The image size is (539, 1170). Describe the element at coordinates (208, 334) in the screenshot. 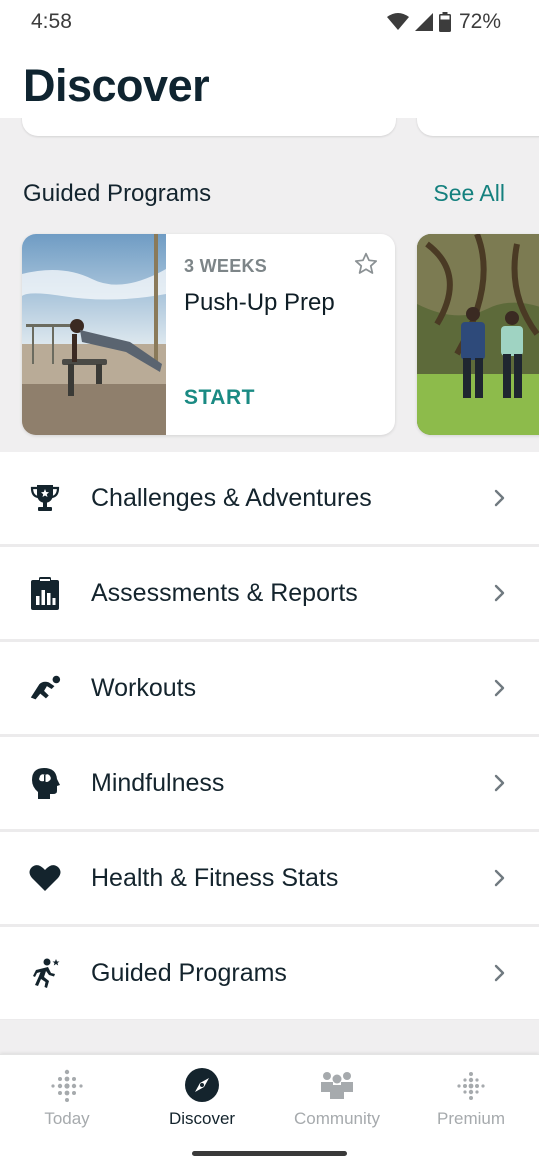

I see `program-card-push-up-prep: 3 WEEKS Push-Up Prep START` at that location.